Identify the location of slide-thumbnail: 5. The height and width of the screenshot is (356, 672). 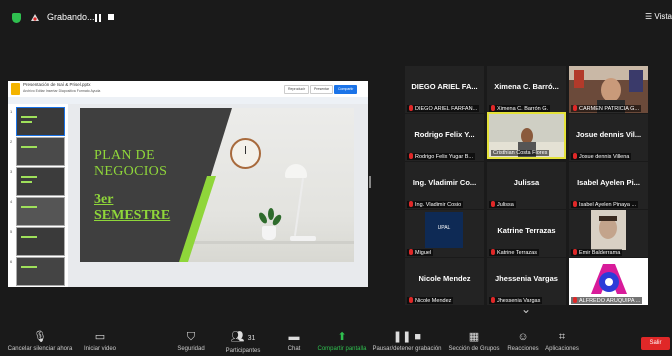
(37, 241).